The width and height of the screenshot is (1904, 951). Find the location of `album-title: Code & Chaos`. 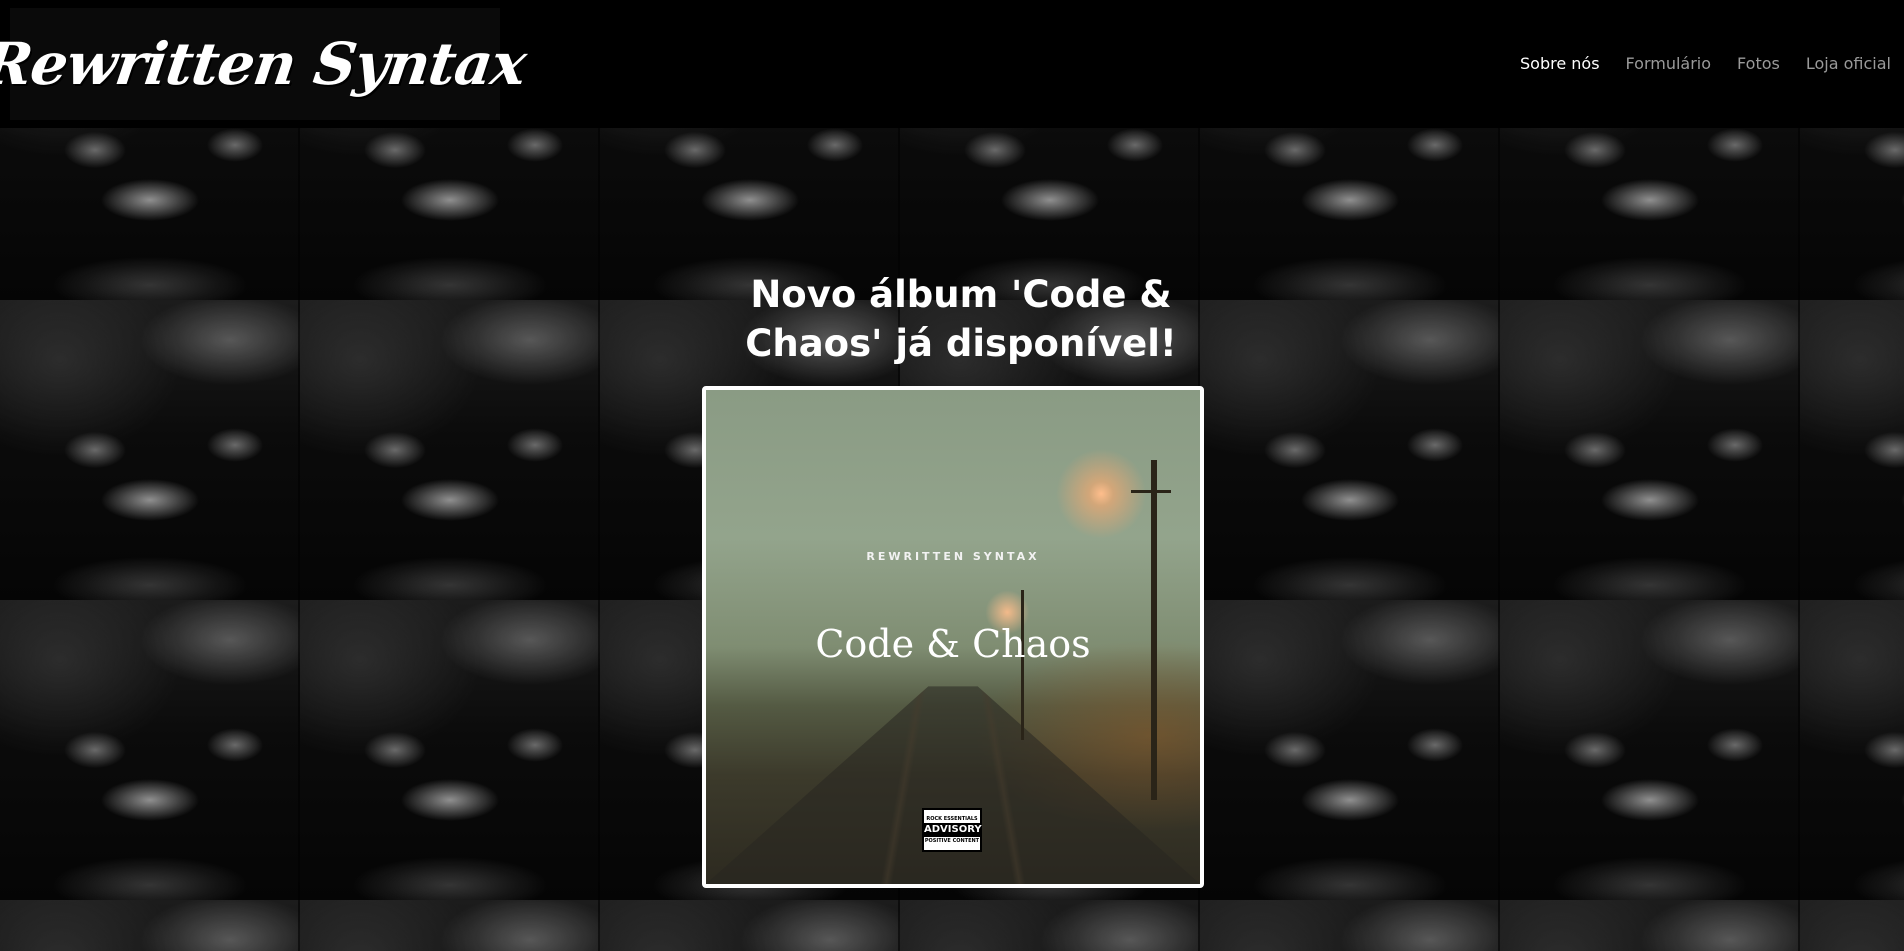

album-title: Code & Chaos is located at coordinates (953, 644).